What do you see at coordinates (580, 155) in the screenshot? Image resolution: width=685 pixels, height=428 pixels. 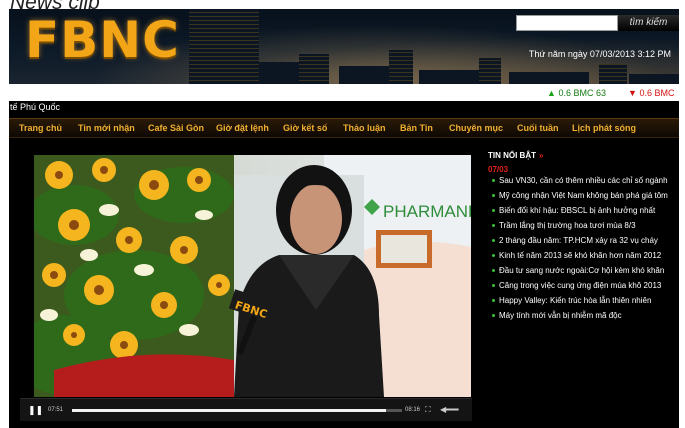 I see `featured-news-title: TIN NỔI BẬT»` at bounding box center [580, 155].